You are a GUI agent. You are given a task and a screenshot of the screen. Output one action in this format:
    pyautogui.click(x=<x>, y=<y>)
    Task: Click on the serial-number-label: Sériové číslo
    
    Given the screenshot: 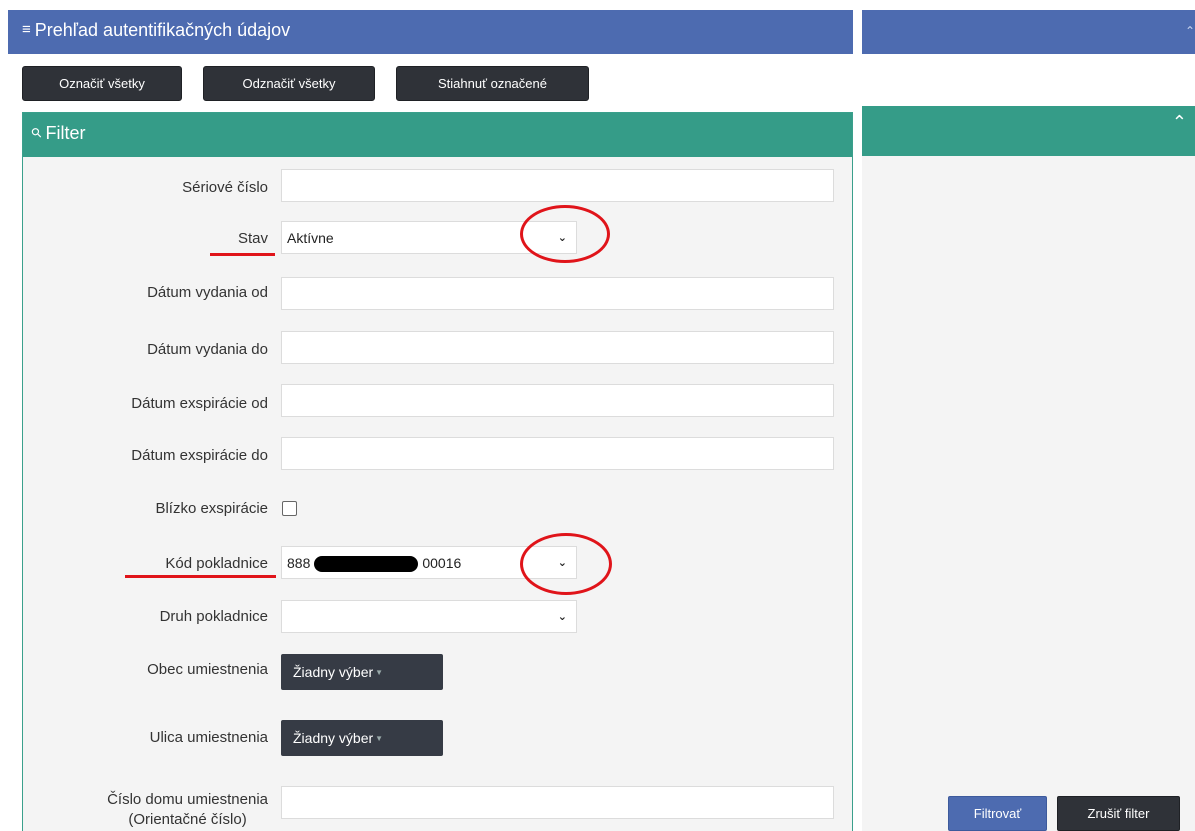 What is the action you would take?
    pyautogui.click(x=225, y=187)
    